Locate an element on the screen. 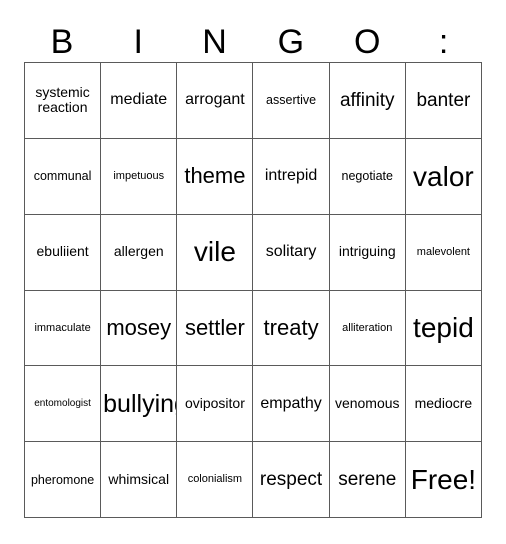 The width and height of the screenshot is (506, 544). bingo-cell-label: ebuliient is located at coordinates (62, 251).